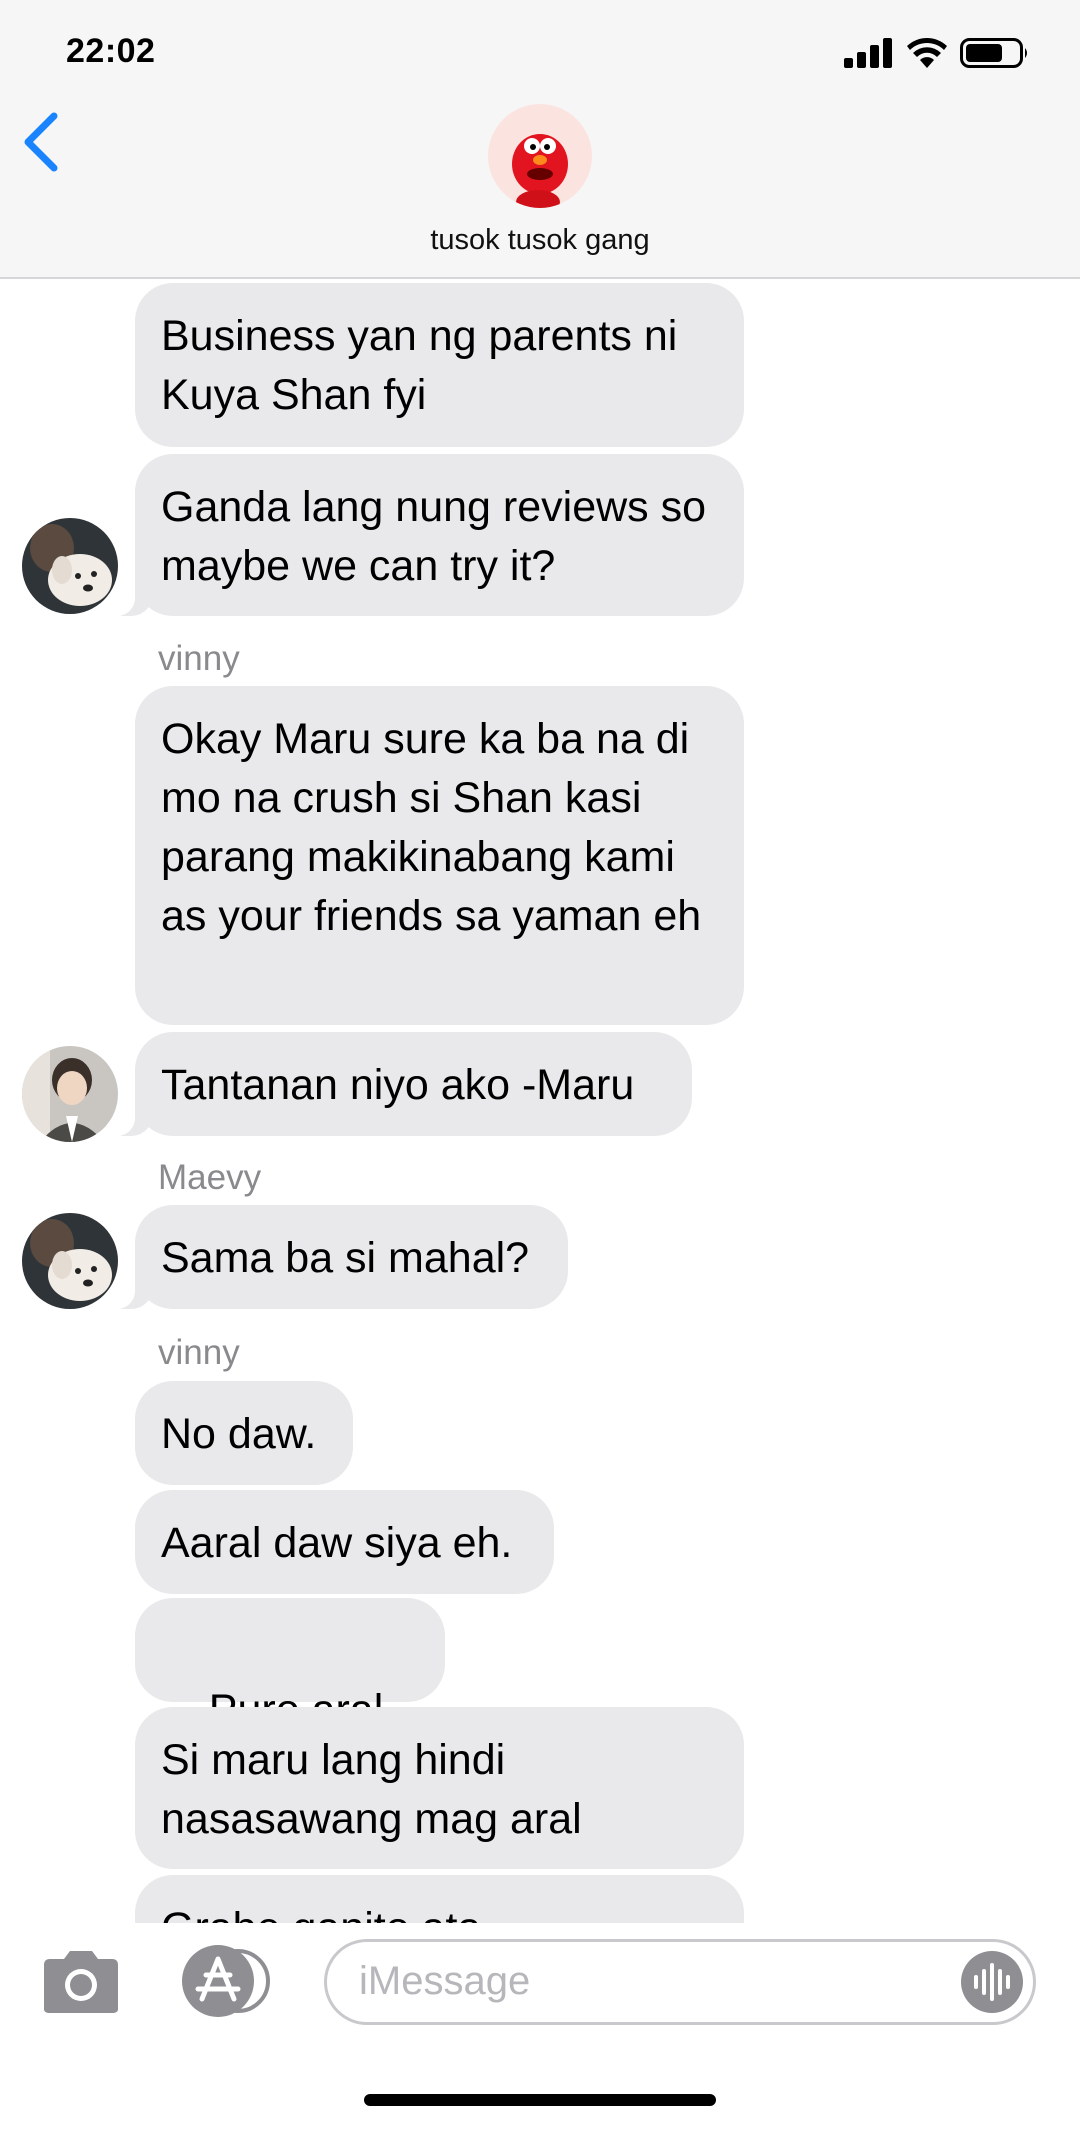 The height and width of the screenshot is (2131, 1080). I want to click on audio-message-button, so click(992, 1982).